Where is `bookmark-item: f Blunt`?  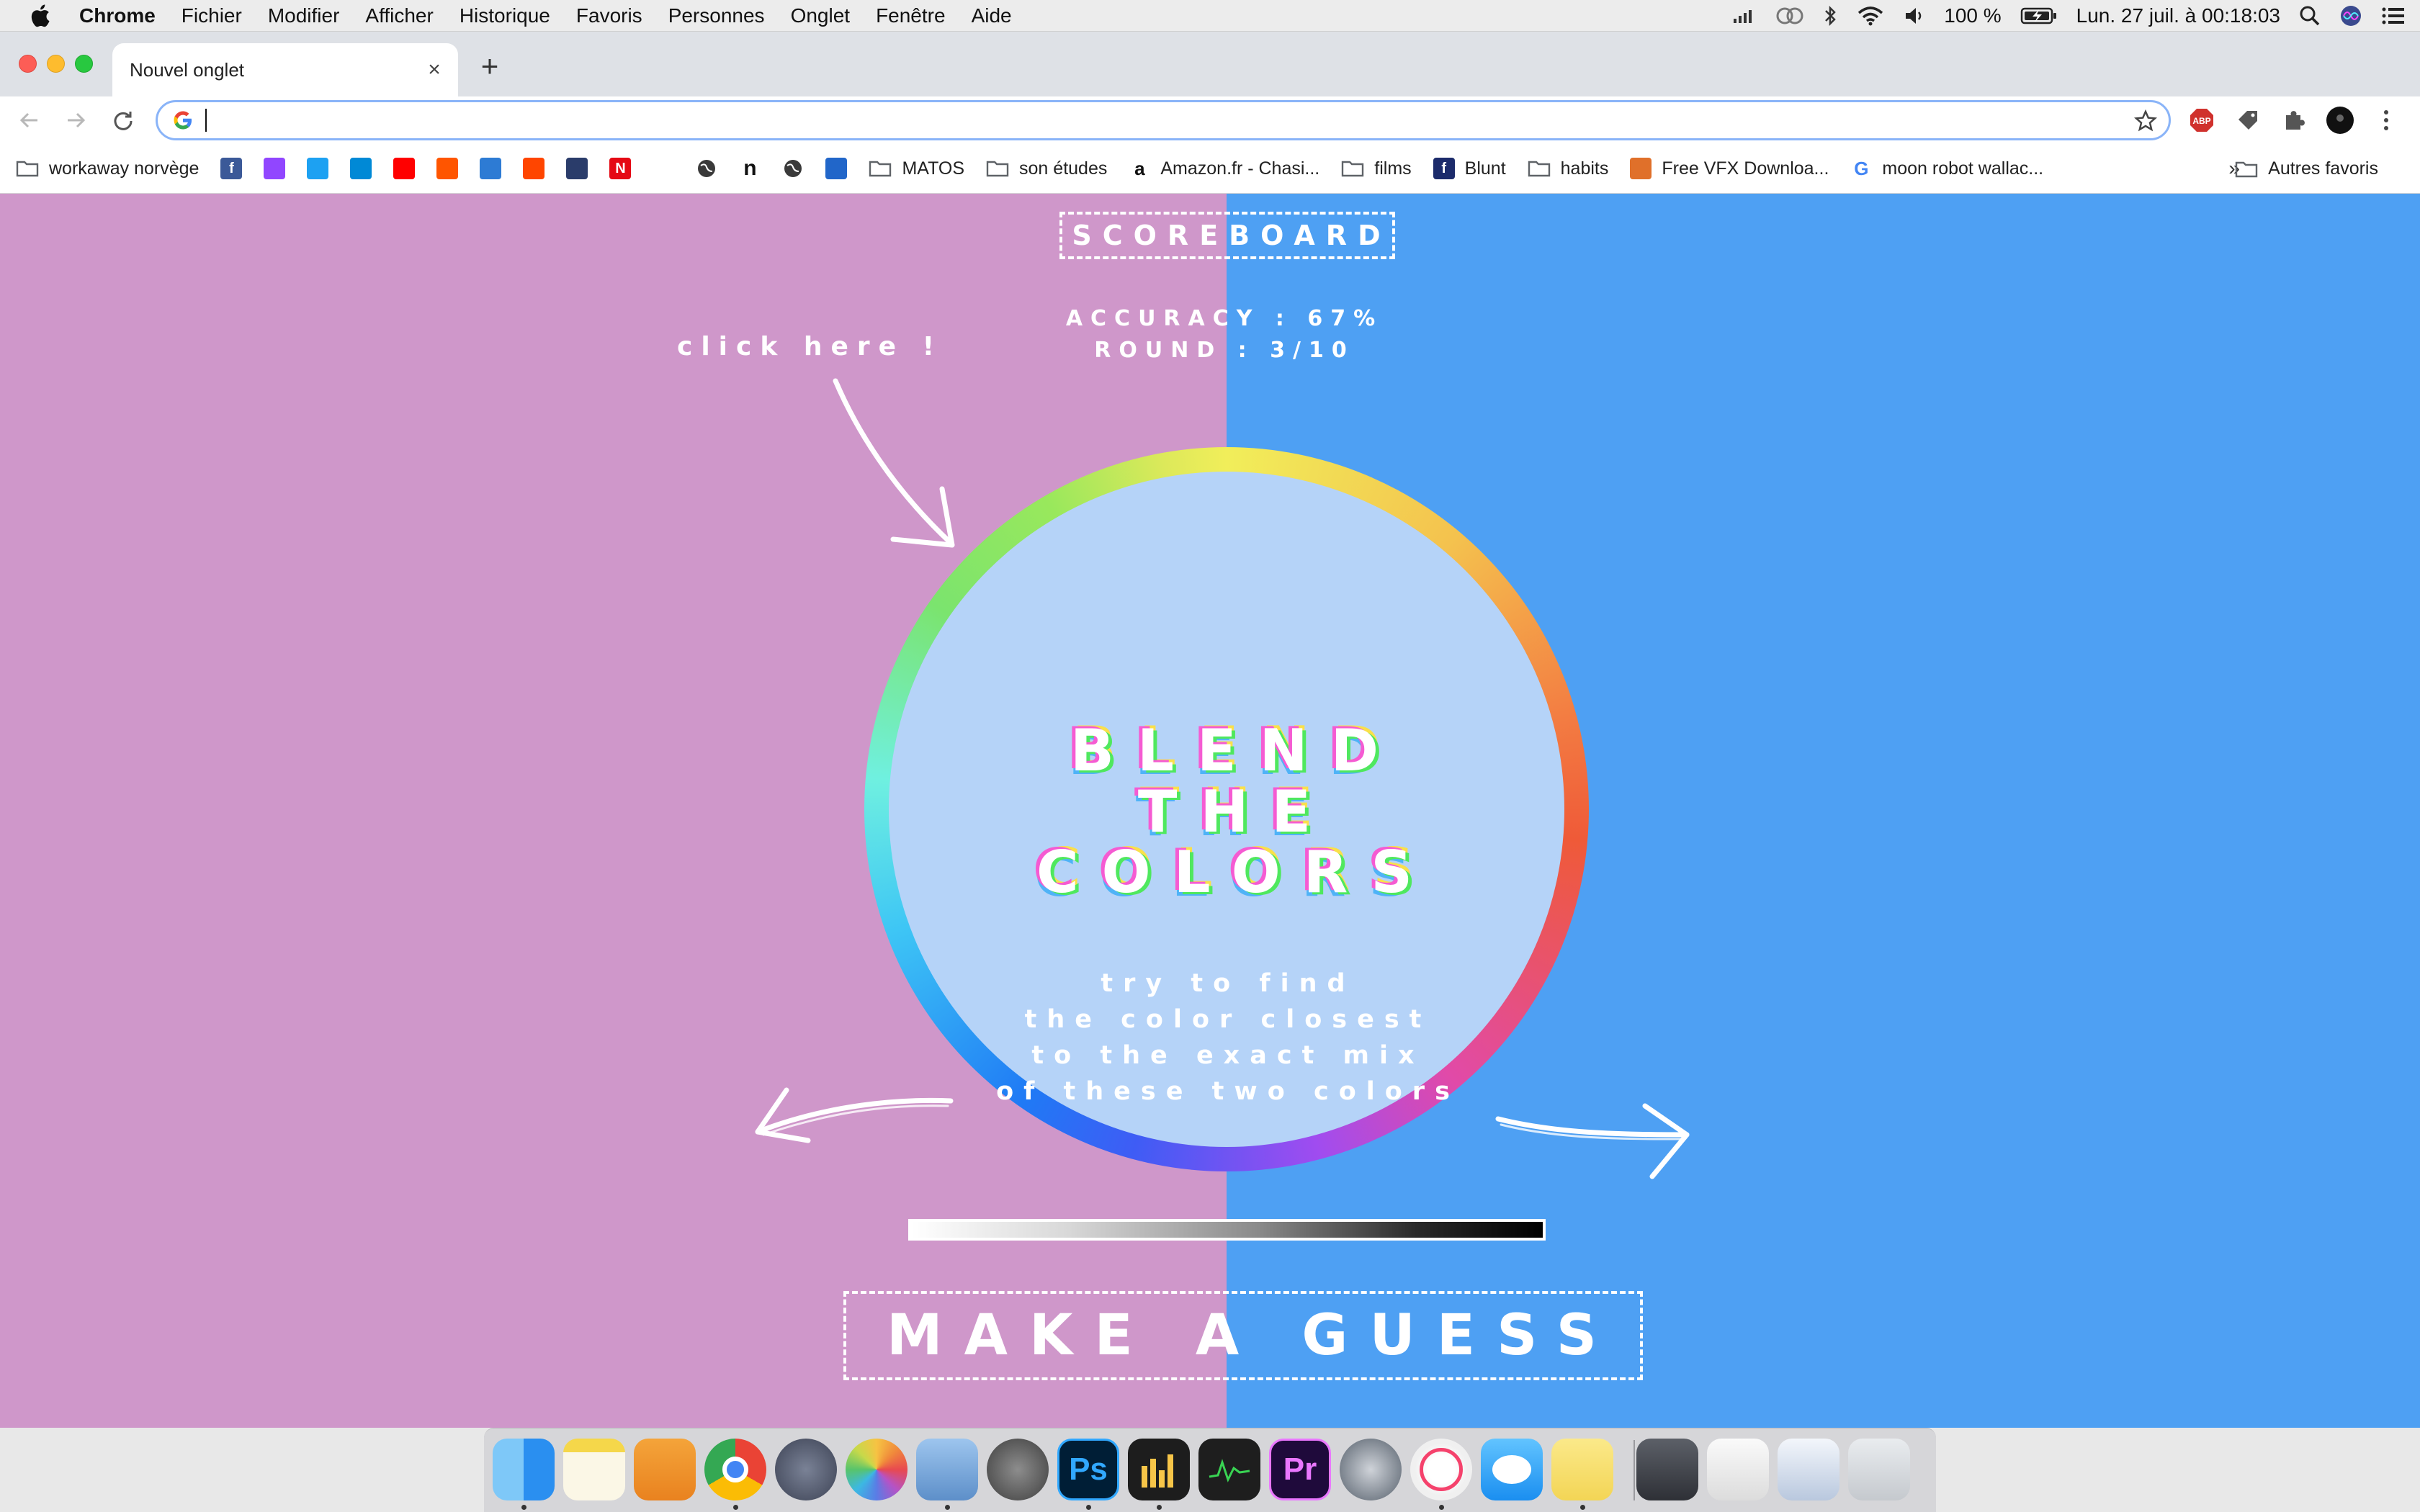 bookmark-item: f Blunt is located at coordinates (1469, 168).